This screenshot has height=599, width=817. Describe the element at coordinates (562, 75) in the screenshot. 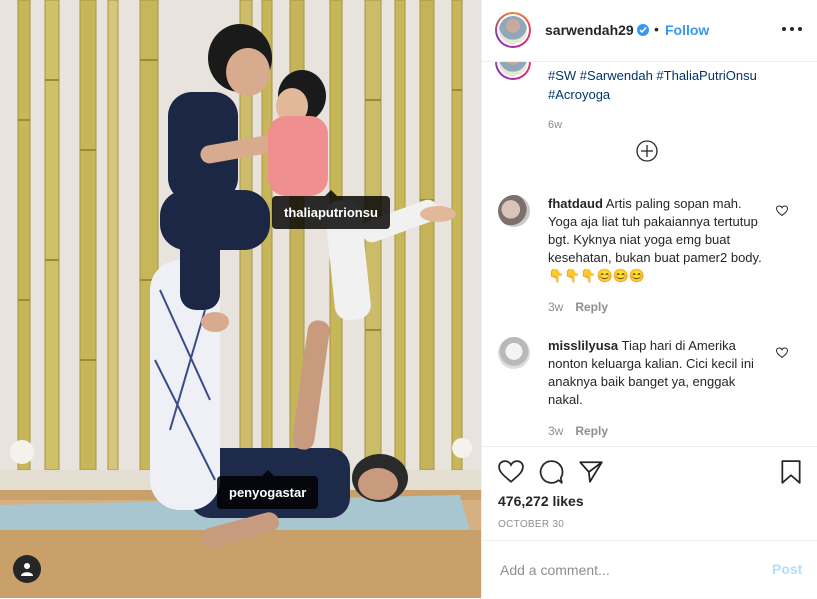

I see `hashtag-link: #SW` at that location.